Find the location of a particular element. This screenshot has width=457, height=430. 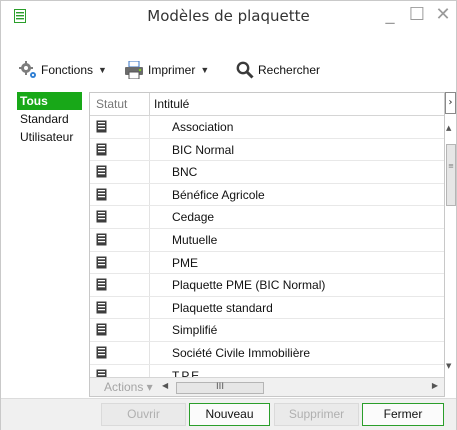

nouveau-button: Nouveau is located at coordinates (229, 414).